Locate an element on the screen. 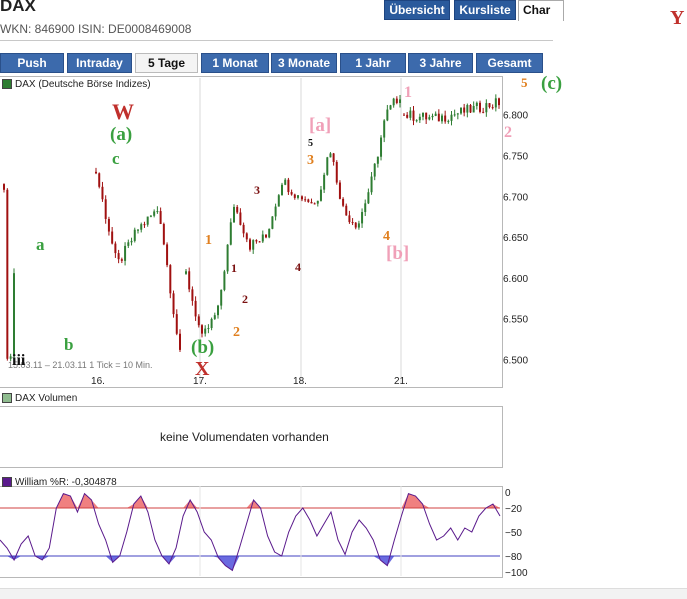  wave-label: (b) is located at coordinates (203, 347).